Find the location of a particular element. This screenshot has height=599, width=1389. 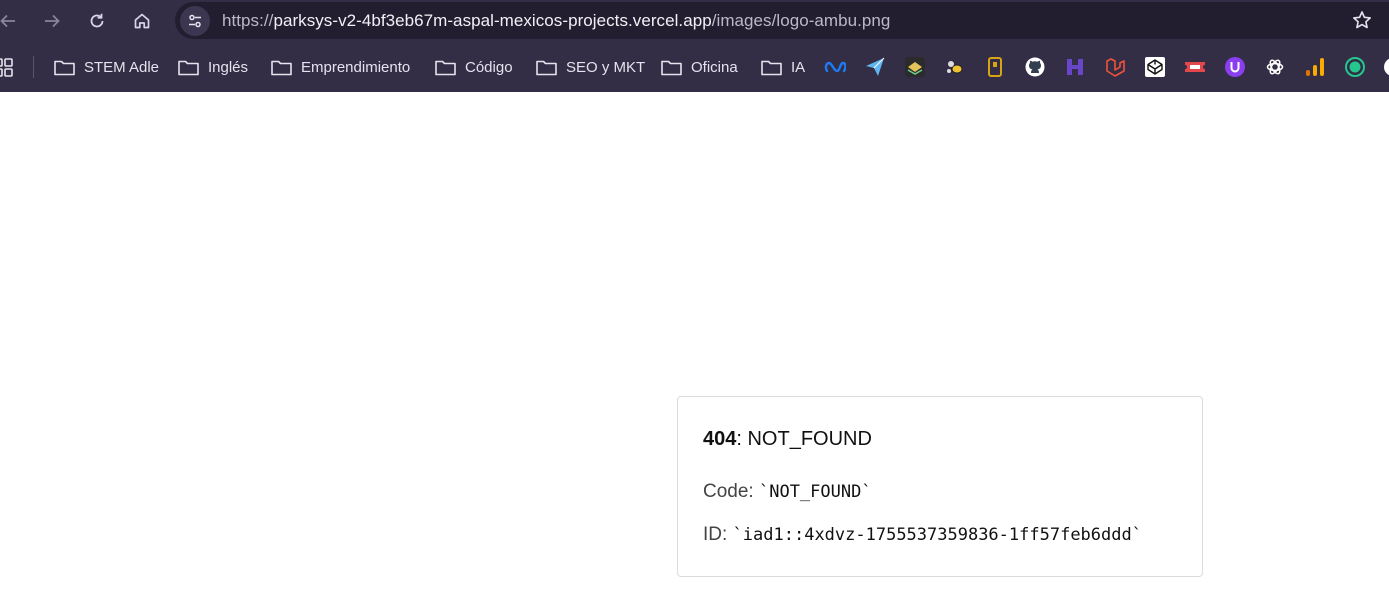

id-label: ID: is located at coordinates (718, 534).